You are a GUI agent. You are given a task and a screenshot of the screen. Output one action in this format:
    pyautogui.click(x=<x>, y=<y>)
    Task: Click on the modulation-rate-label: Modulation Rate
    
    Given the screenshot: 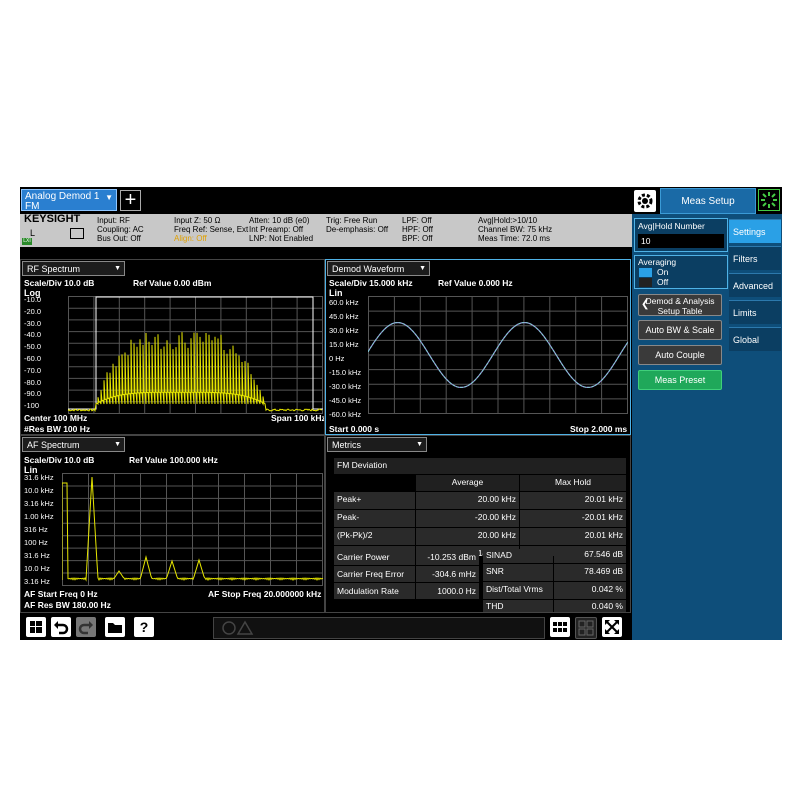 What is the action you would take?
    pyautogui.click(x=374, y=591)
    